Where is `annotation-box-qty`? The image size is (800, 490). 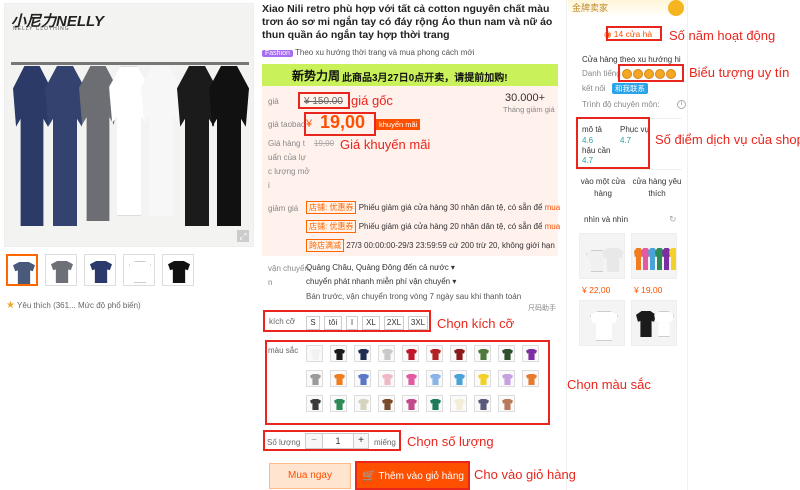
annotation-box-qty is located at coordinates (332, 440).